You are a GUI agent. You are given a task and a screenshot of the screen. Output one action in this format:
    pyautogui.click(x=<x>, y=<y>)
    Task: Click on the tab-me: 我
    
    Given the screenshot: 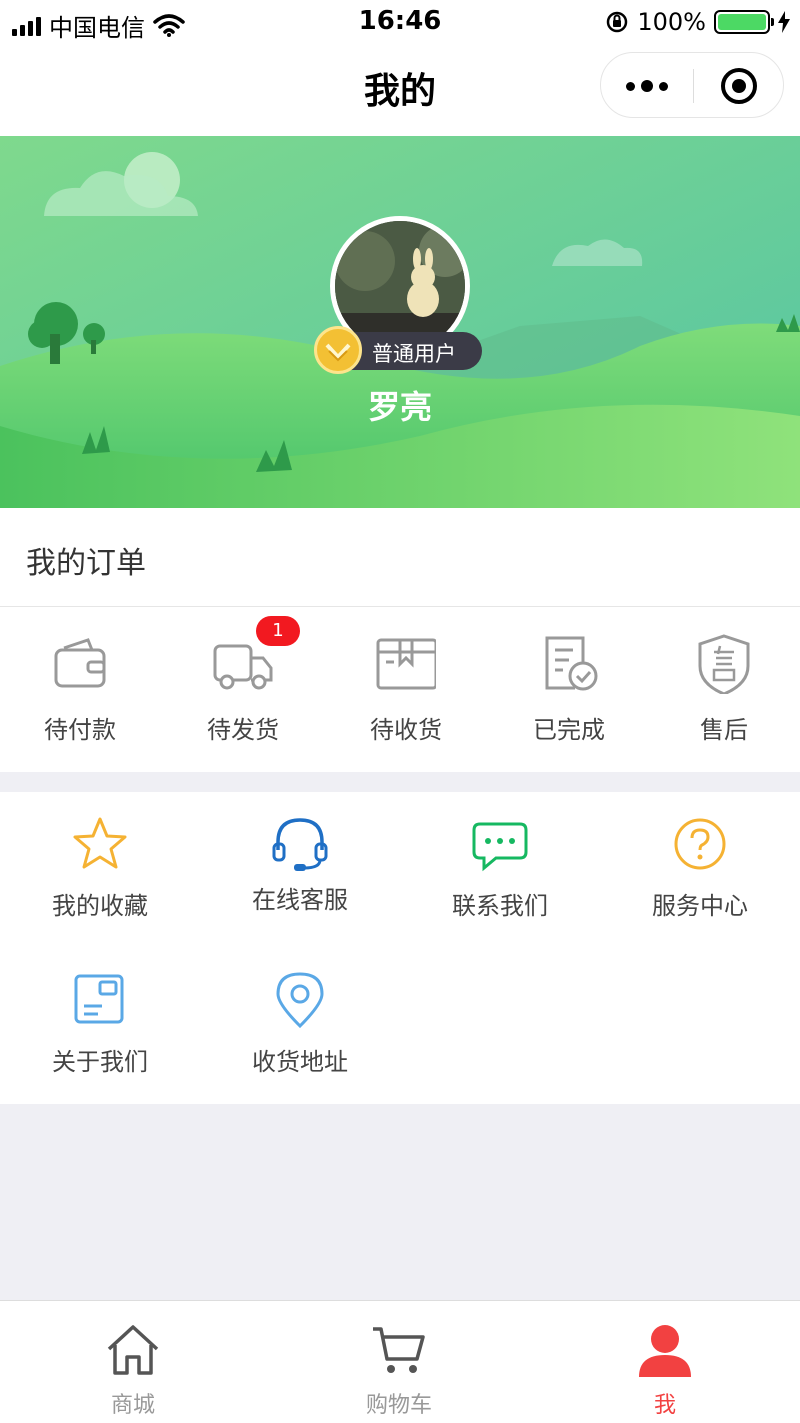 What is the action you would take?
    pyautogui.click(x=665, y=1362)
    